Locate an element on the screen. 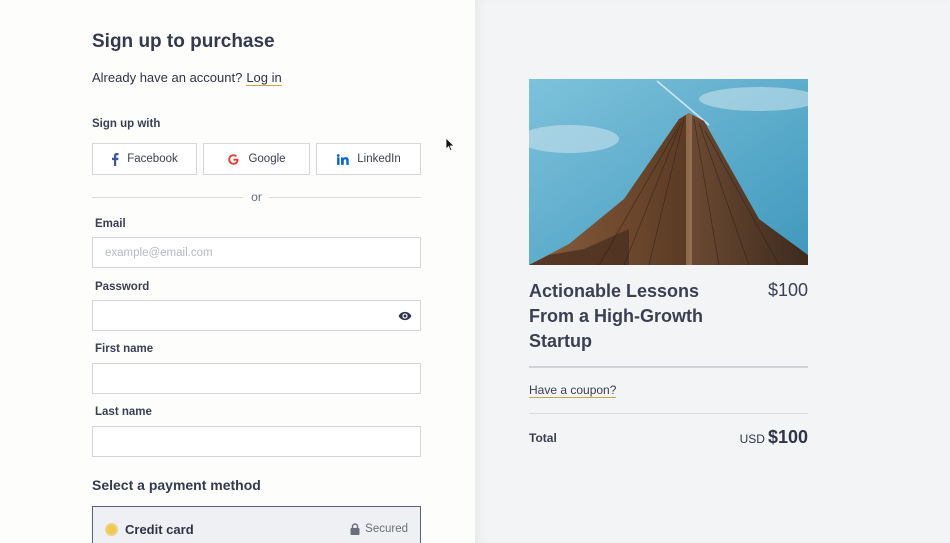  password-field is located at coordinates (256, 315).